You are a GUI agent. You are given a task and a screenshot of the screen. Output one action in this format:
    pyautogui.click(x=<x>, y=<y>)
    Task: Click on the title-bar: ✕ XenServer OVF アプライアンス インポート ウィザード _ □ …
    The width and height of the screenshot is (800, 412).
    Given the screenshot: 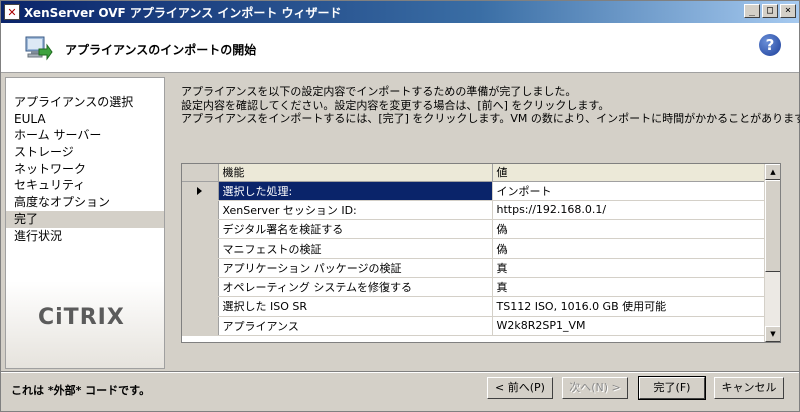 What is the action you would take?
    pyautogui.click(x=400, y=12)
    